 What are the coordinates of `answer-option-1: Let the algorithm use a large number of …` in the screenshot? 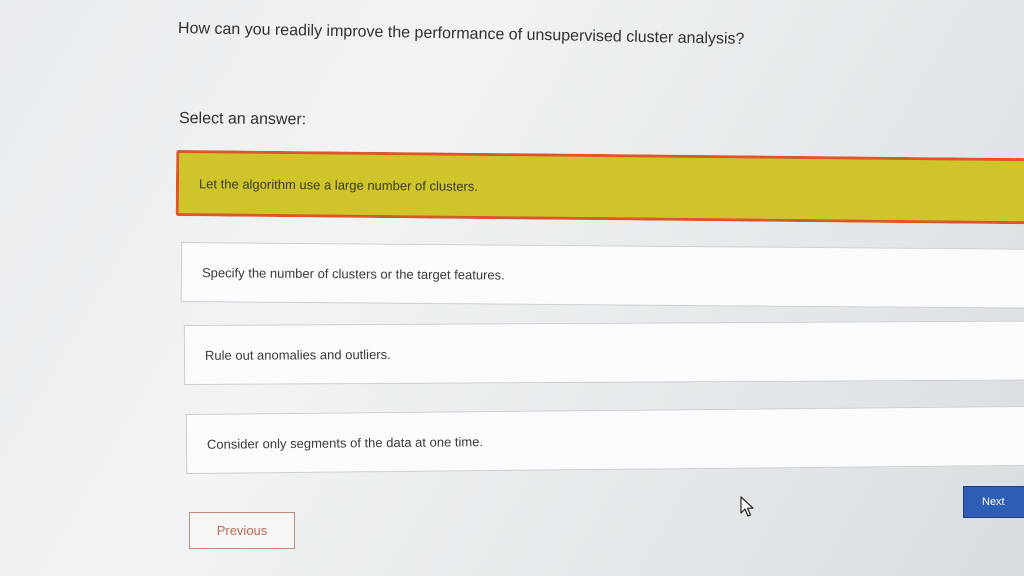 It's located at (599, 187).